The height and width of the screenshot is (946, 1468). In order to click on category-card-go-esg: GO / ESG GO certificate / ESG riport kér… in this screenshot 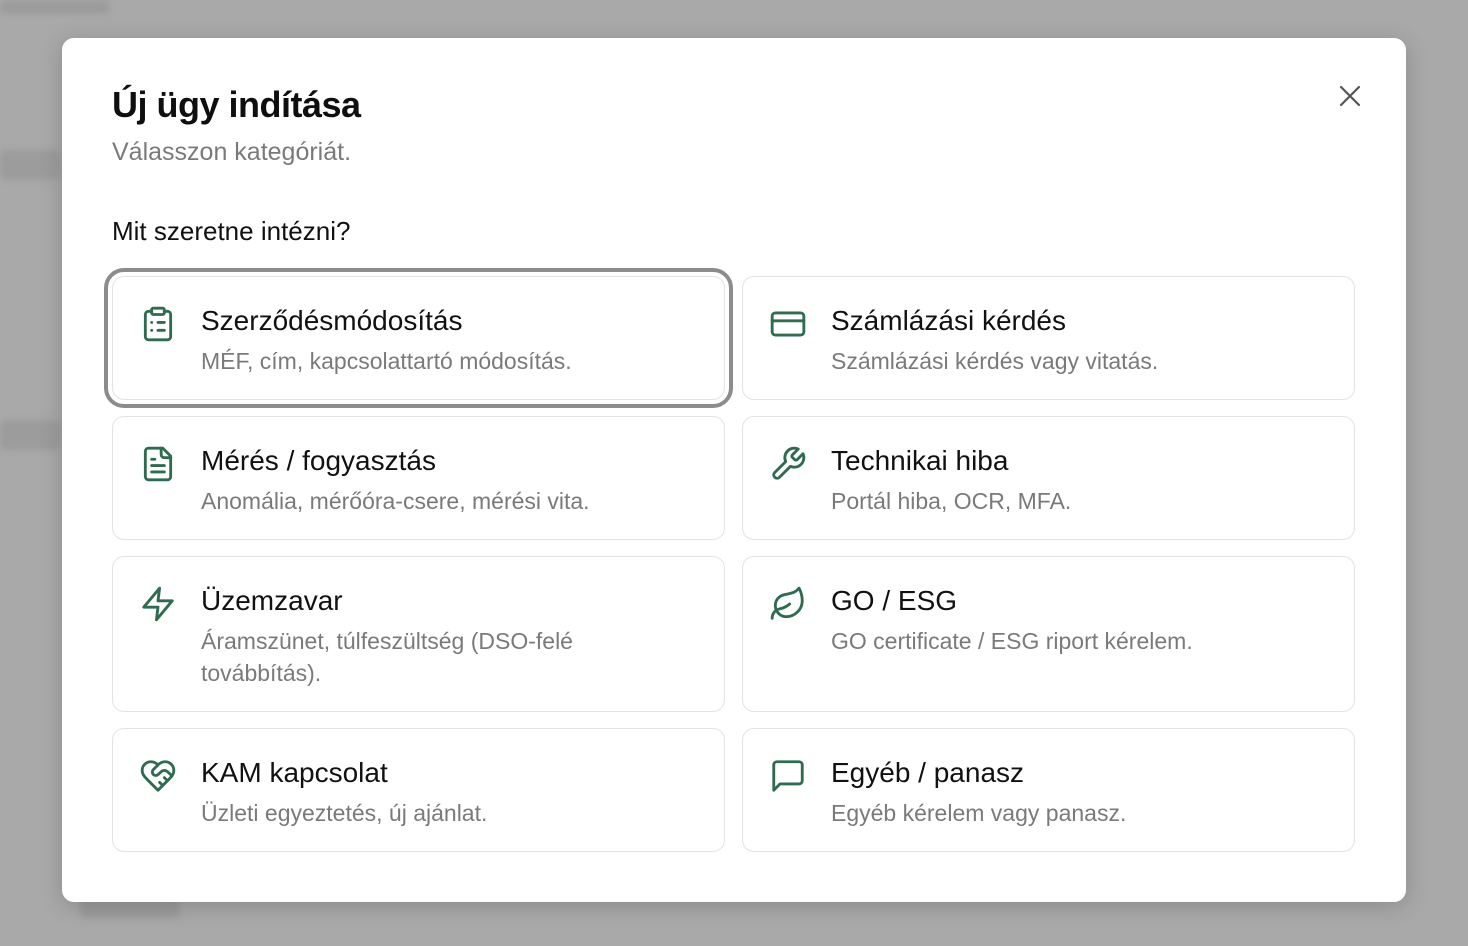, I will do `click(1048, 634)`.